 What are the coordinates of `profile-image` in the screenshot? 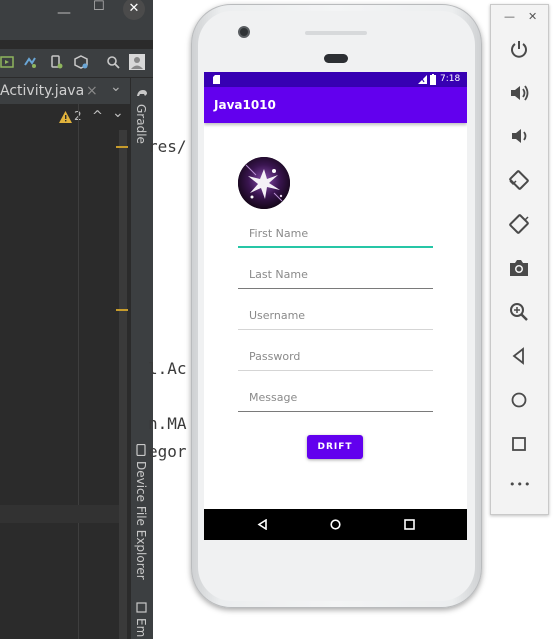 It's located at (264, 183).